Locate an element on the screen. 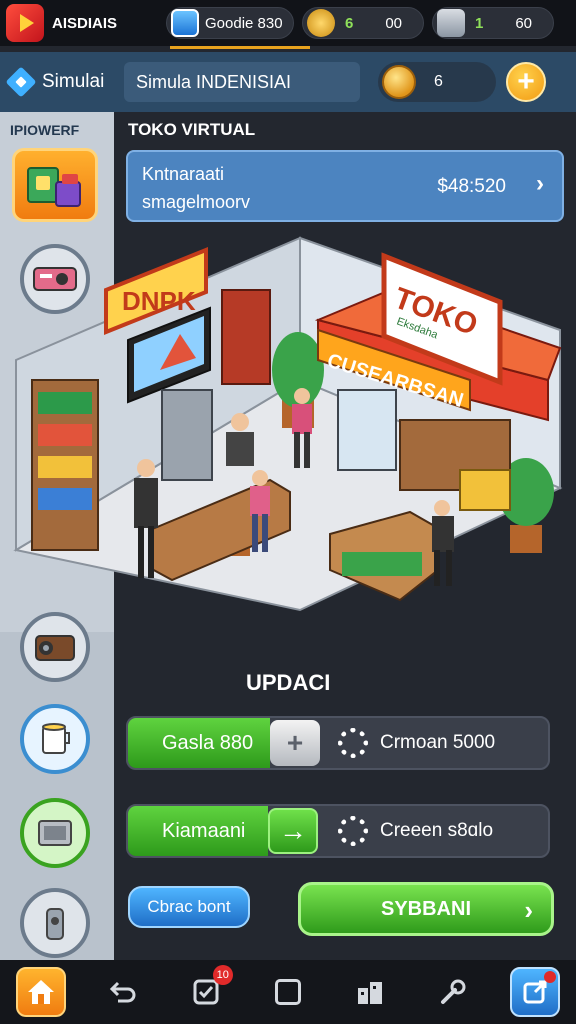  resource-2-bonus: 6 is located at coordinates (349, 23).